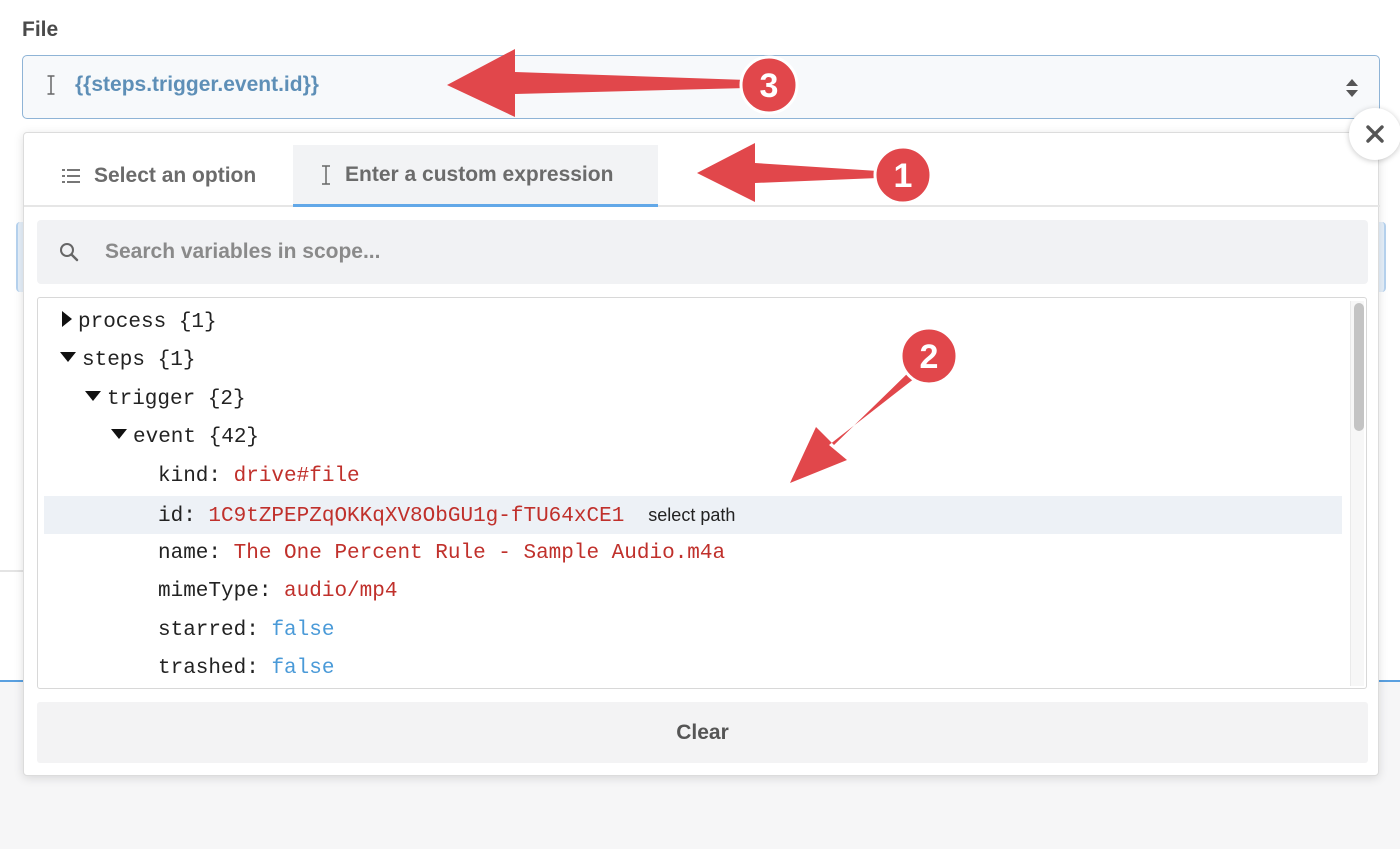  Describe the element at coordinates (165, 437) in the screenshot. I see `tree-node-key: event` at that location.